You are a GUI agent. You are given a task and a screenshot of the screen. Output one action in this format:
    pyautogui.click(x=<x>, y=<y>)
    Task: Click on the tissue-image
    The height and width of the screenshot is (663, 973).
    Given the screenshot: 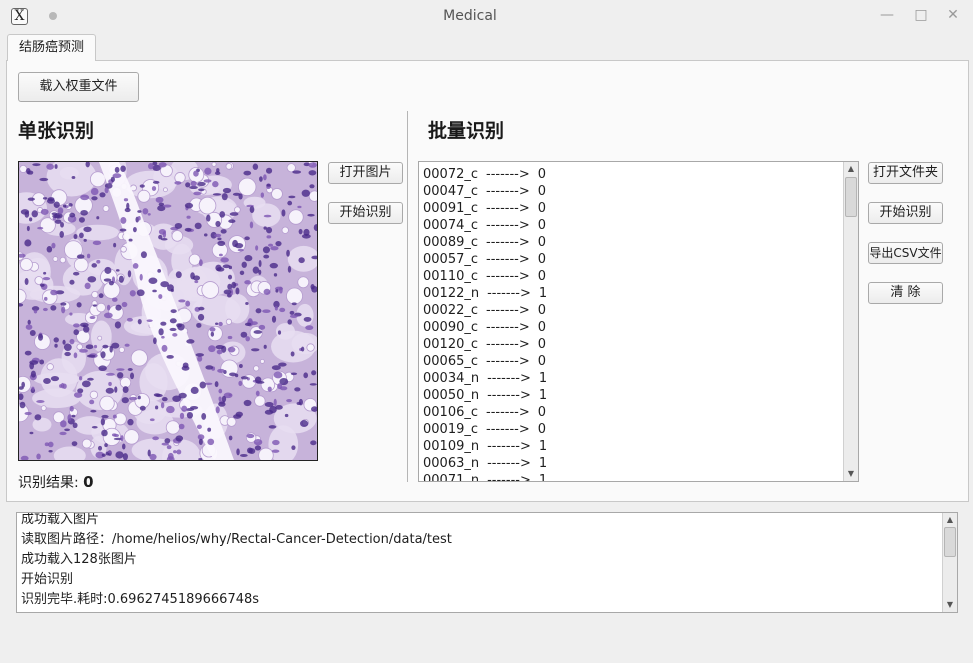 What is the action you would take?
    pyautogui.click(x=168, y=311)
    